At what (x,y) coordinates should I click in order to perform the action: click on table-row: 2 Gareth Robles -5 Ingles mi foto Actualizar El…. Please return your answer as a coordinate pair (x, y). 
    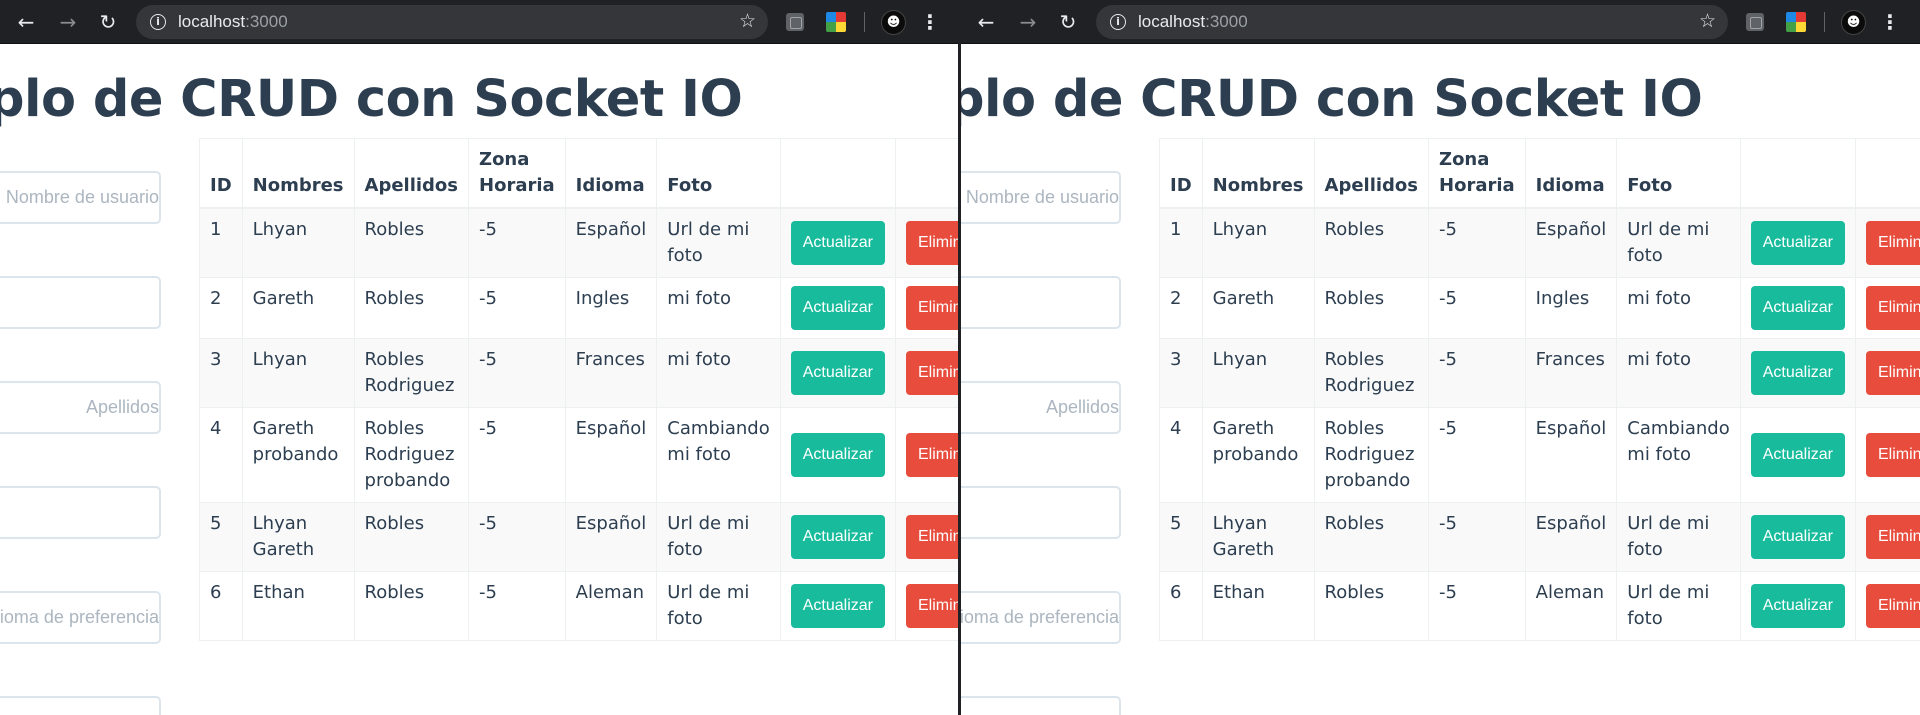
    Looking at the image, I should click on (579, 308).